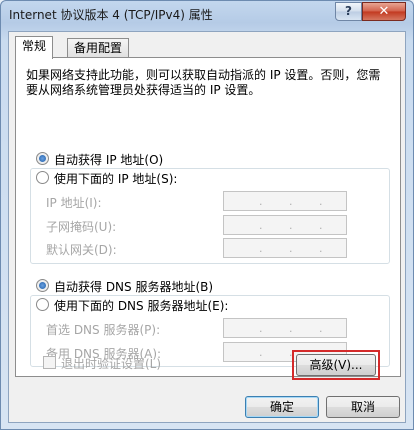 This screenshot has width=414, height=430. What do you see at coordinates (42, 304) in the screenshot?
I see `dns-manual-radio` at bounding box center [42, 304].